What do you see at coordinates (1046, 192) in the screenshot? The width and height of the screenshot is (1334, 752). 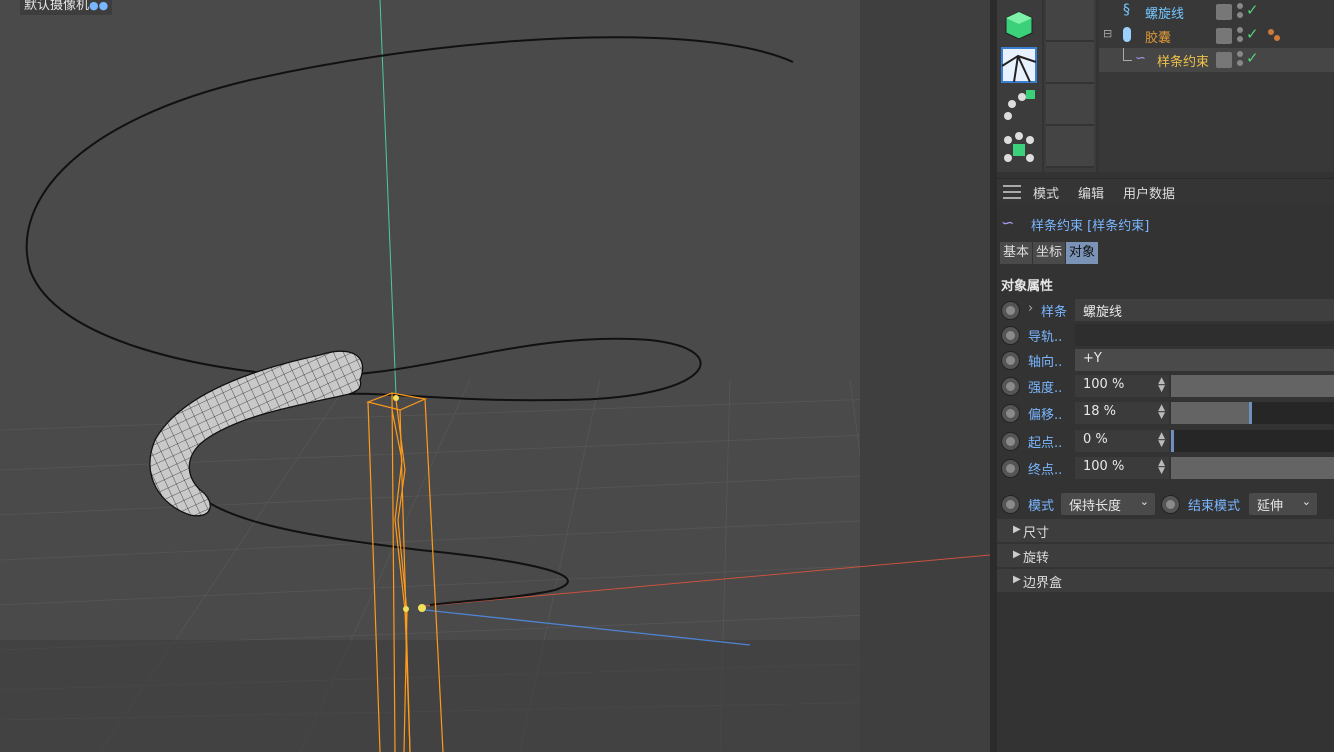 I see `menu-mode: 模式` at bounding box center [1046, 192].